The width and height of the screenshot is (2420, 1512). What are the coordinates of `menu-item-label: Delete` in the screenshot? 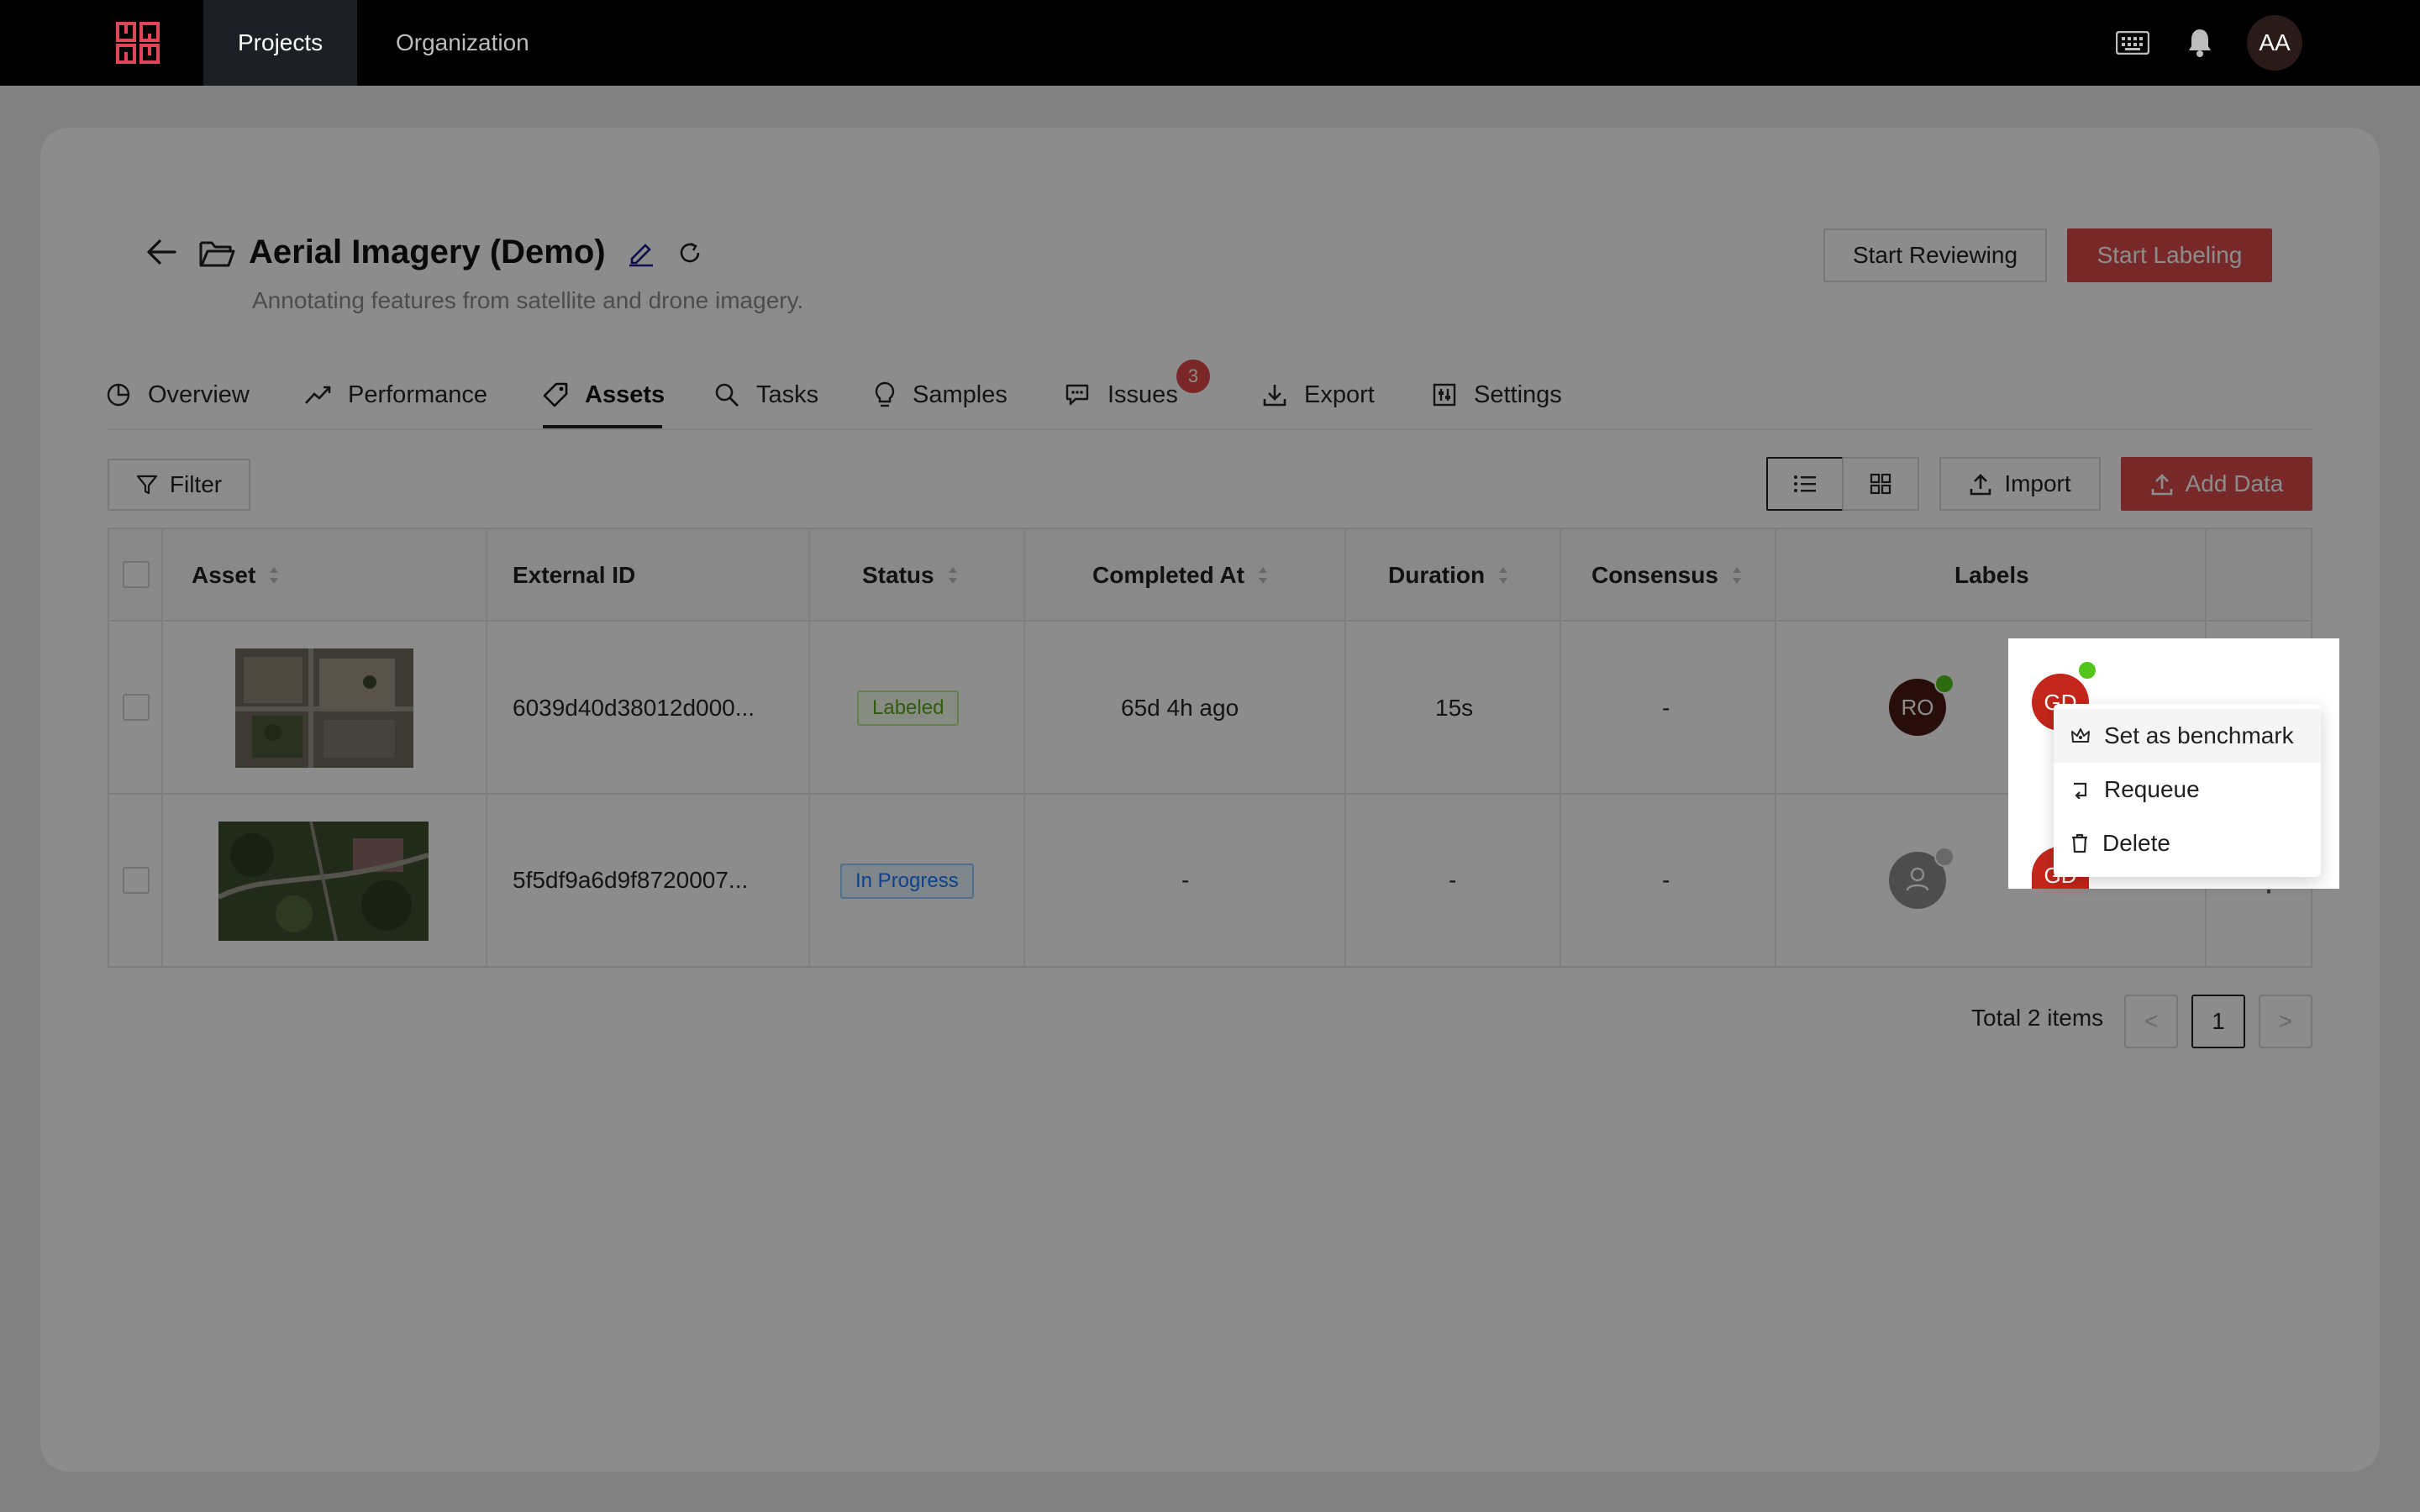 It's located at (2136, 843).